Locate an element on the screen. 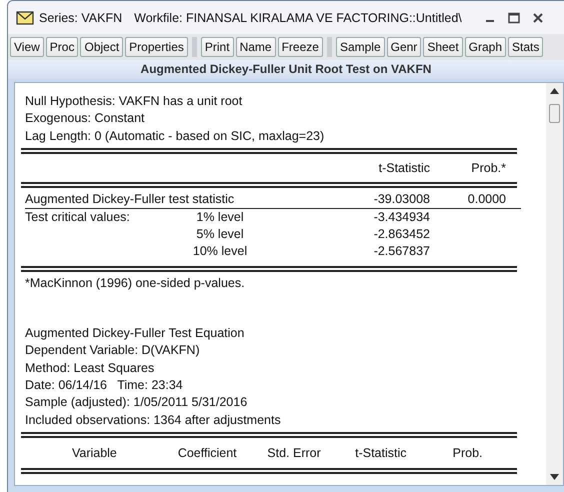  toolbar-button: Name is located at coordinates (256, 47).